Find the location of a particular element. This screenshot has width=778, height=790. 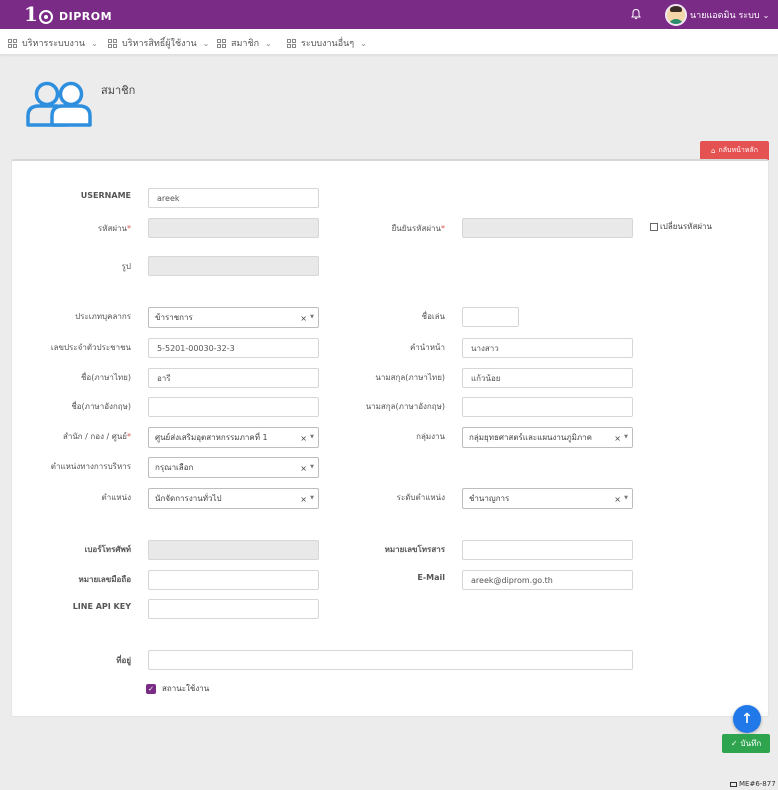

work-group-label: กลุ่มงาน is located at coordinates (430, 436).